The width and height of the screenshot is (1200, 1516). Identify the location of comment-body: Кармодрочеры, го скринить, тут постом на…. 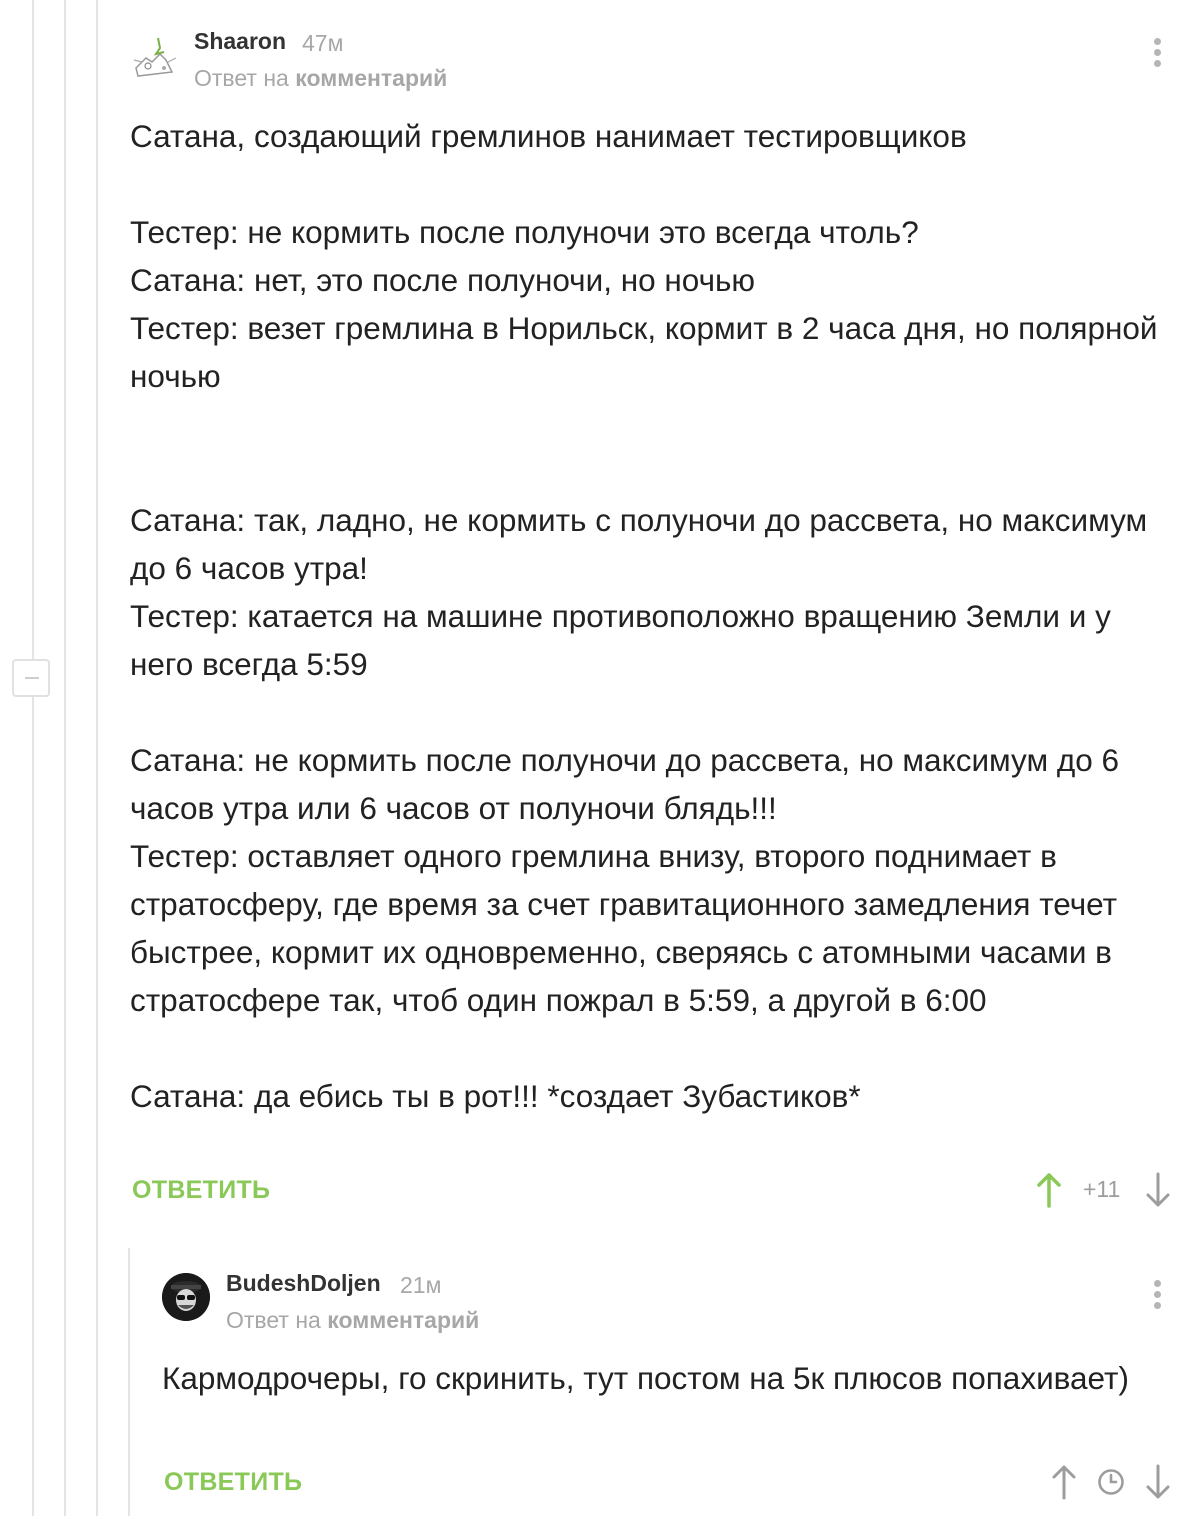
(662, 1378).